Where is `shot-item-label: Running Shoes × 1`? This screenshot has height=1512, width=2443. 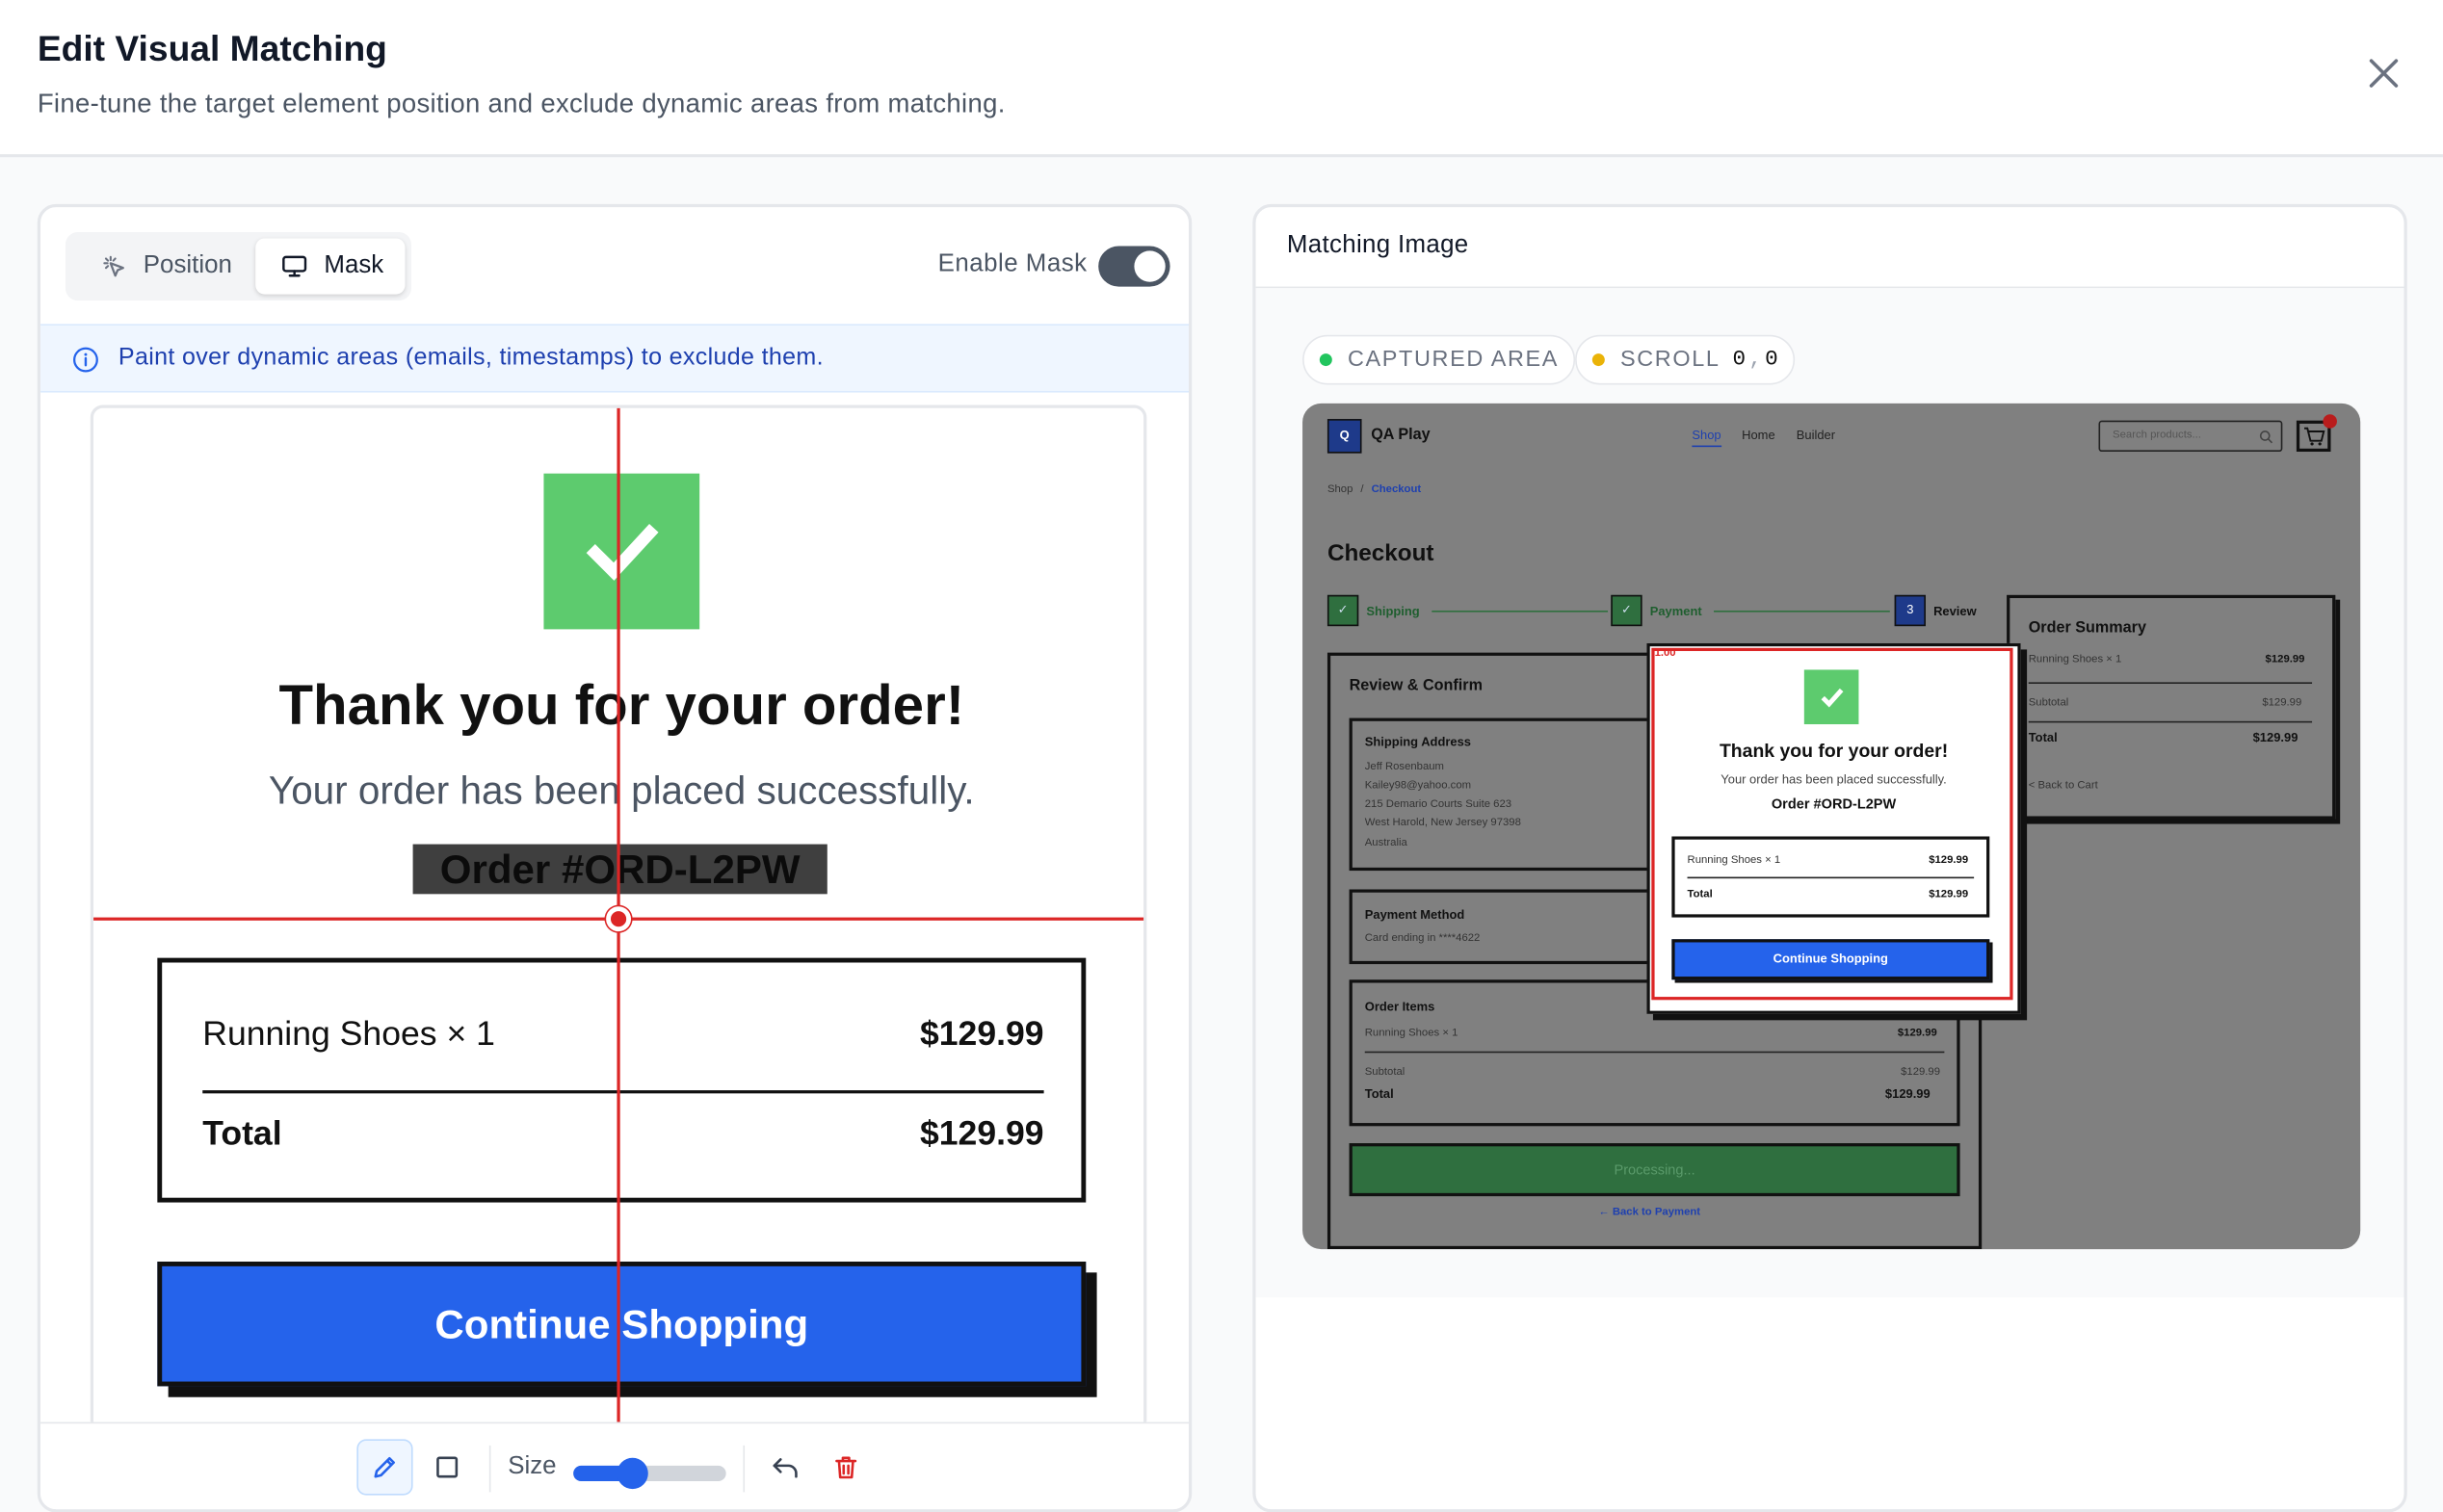
shot-item-label: Running Shoes × 1 is located at coordinates (1411, 1033).